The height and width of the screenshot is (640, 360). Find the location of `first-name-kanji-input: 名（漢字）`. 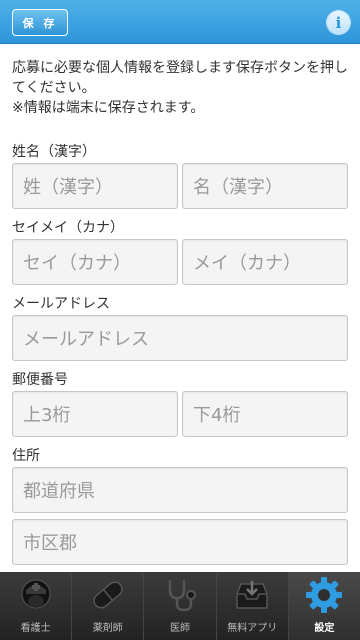

first-name-kanji-input: 名（漢字） is located at coordinates (265, 186).